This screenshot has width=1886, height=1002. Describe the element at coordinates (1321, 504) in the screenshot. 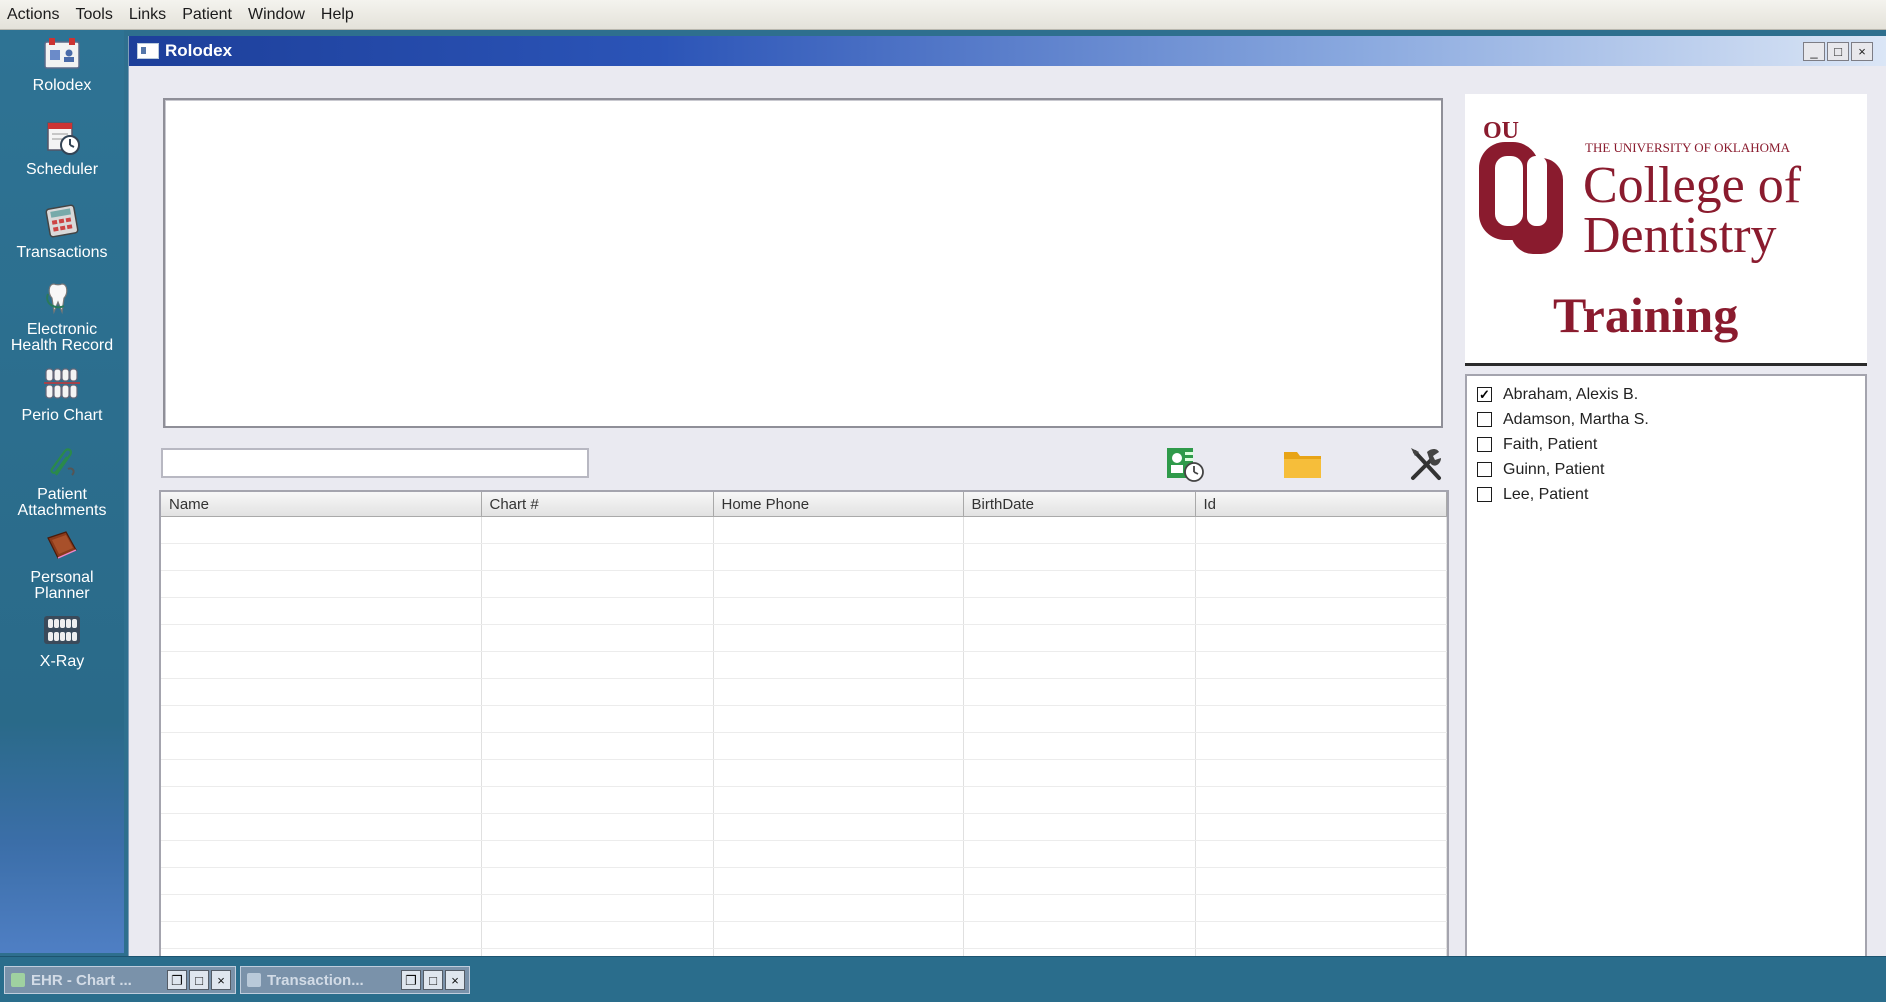

I see `column-header-id: Id` at that location.